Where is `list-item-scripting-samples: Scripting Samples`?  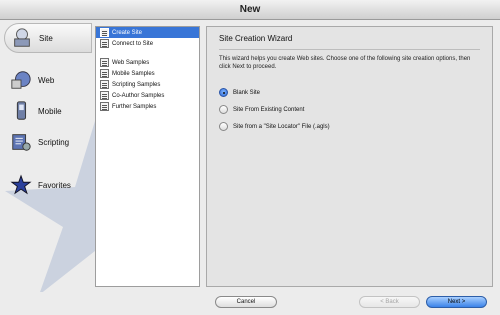 list-item-scripting-samples: Scripting Samples is located at coordinates (147, 84).